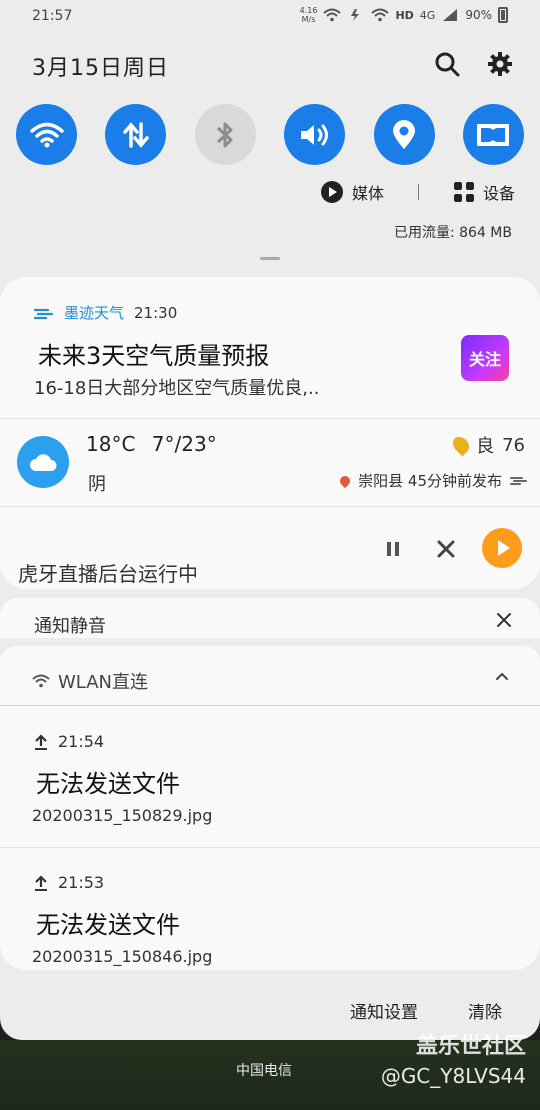  What do you see at coordinates (43, 462) in the screenshot?
I see `cloud-icon` at bounding box center [43, 462].